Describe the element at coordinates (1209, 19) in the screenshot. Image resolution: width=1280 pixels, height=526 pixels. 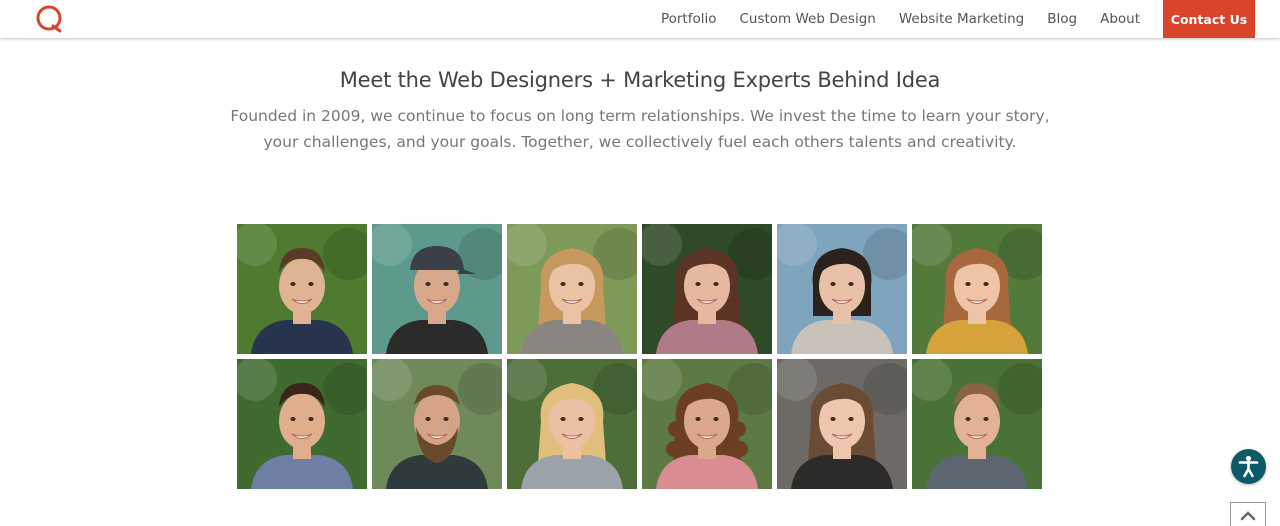
I see `contact-us-button: Contact Us` at that location.